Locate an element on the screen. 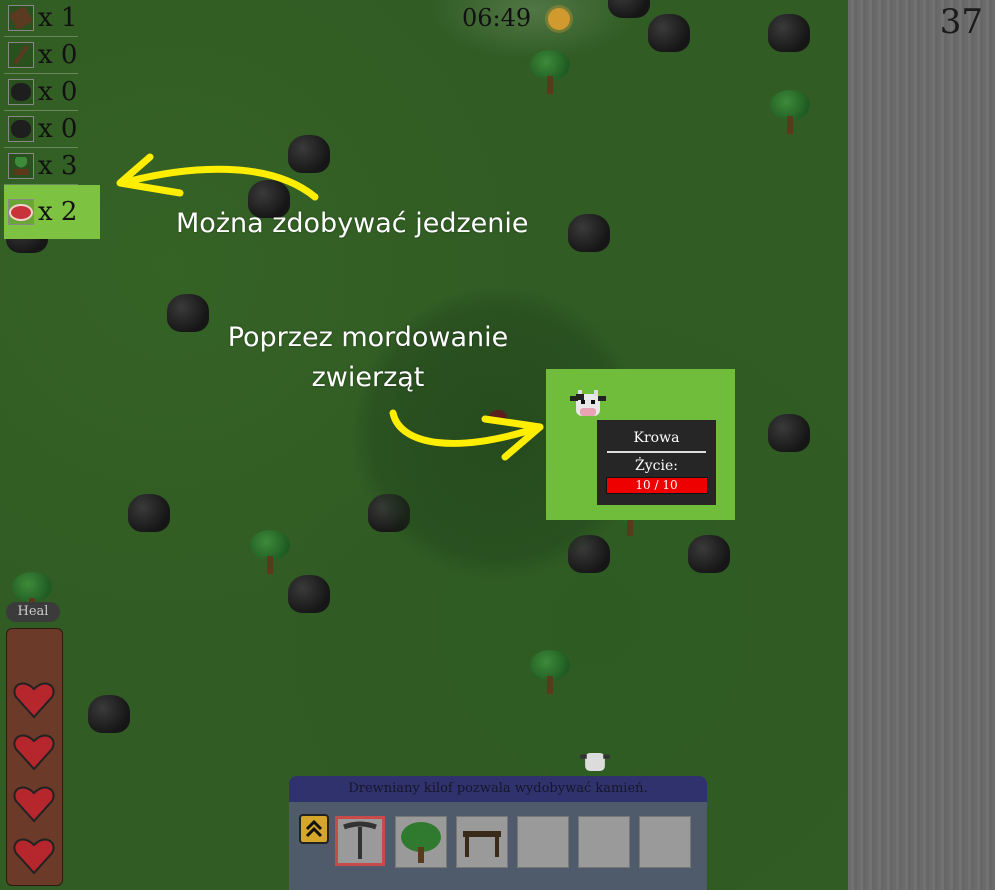  inventory-row-coal: x 0 is located at coordinates (41, 129).